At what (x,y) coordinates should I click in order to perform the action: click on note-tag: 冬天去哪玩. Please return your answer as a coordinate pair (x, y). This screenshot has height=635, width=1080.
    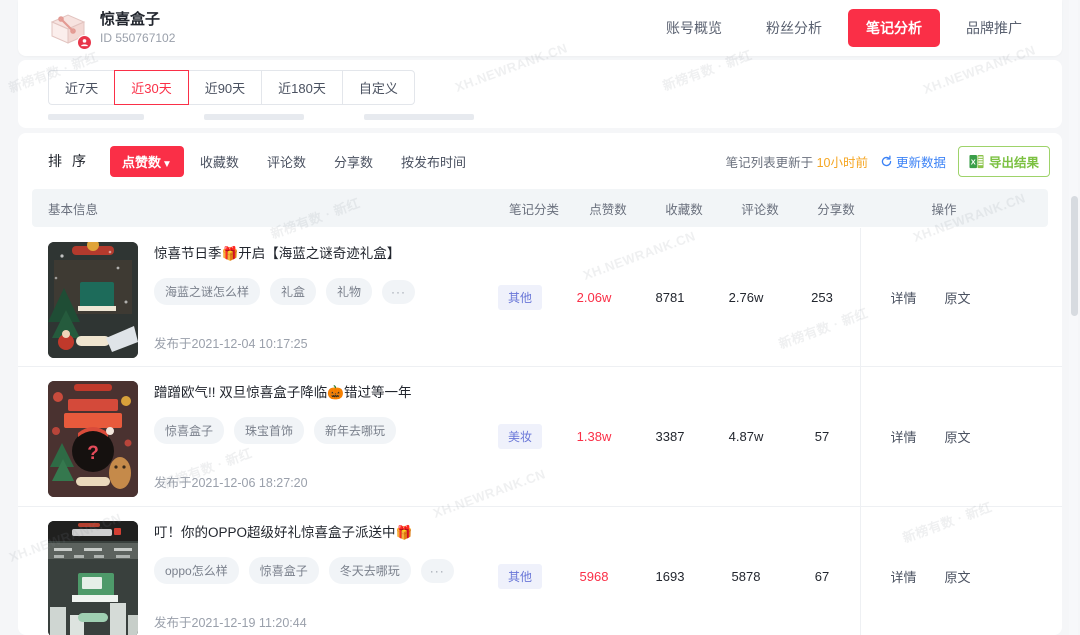
    Looking at the image, I should click on (369, 570).